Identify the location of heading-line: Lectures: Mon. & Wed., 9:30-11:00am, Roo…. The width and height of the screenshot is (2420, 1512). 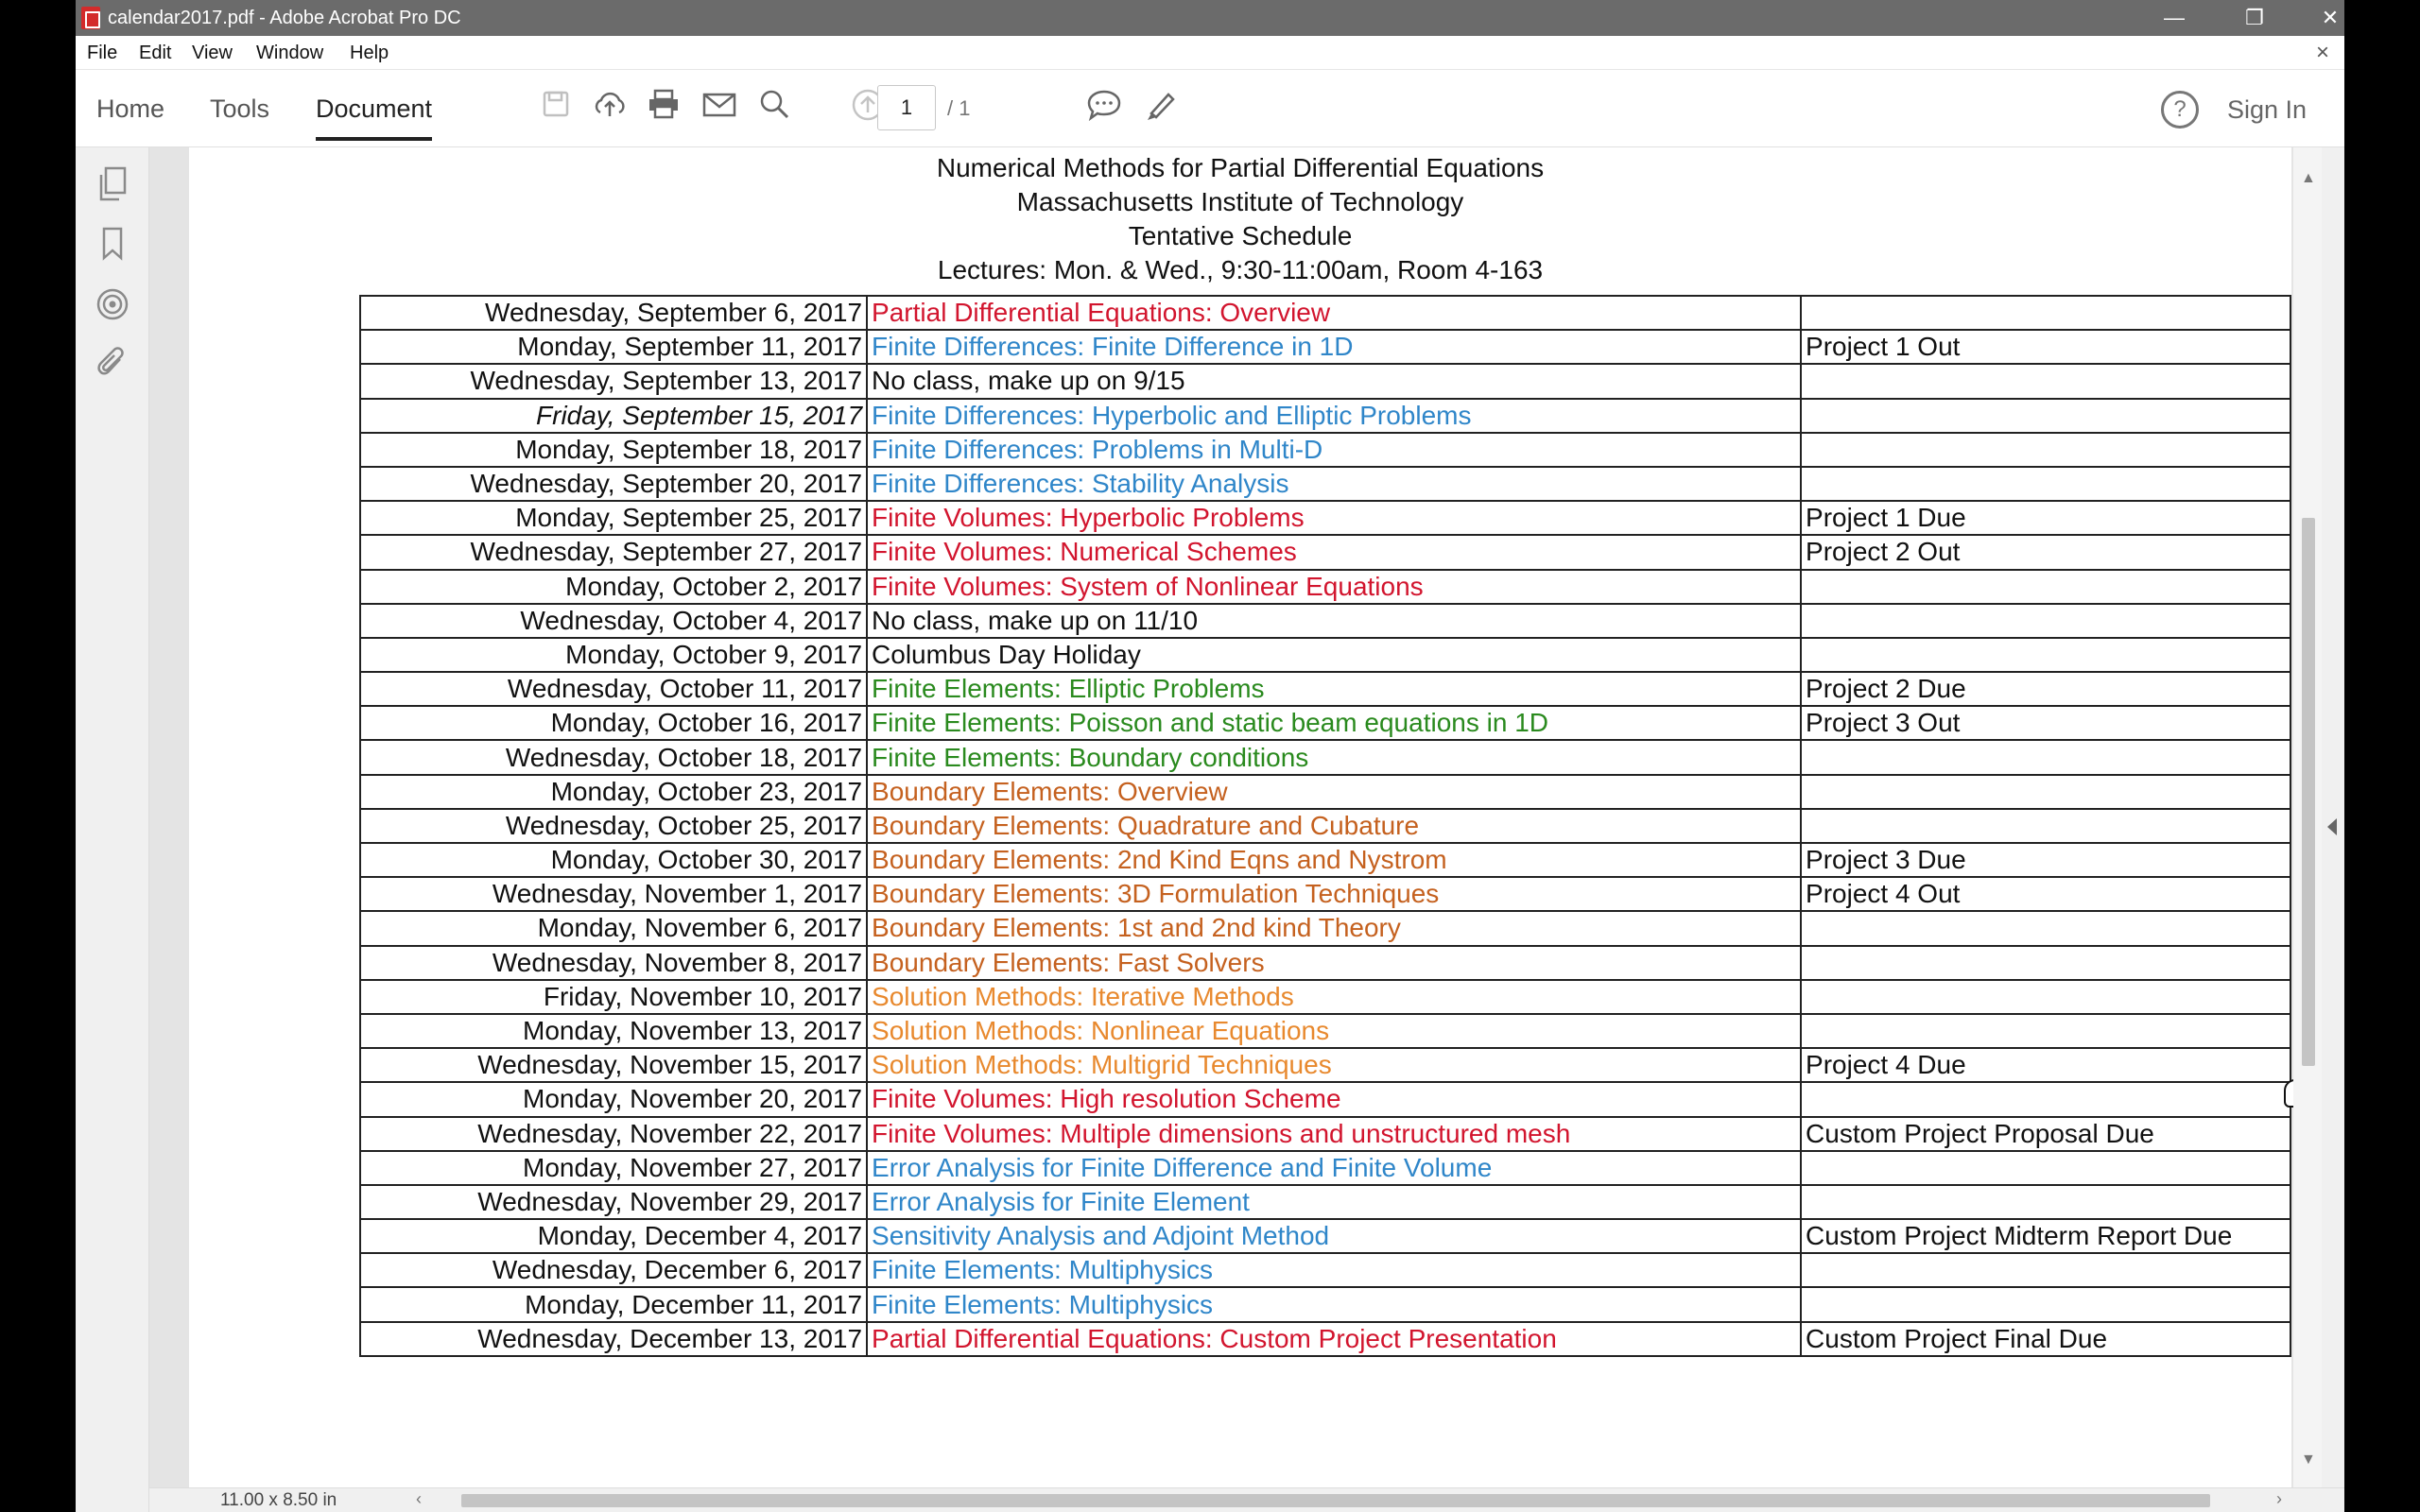
(1240, 269).